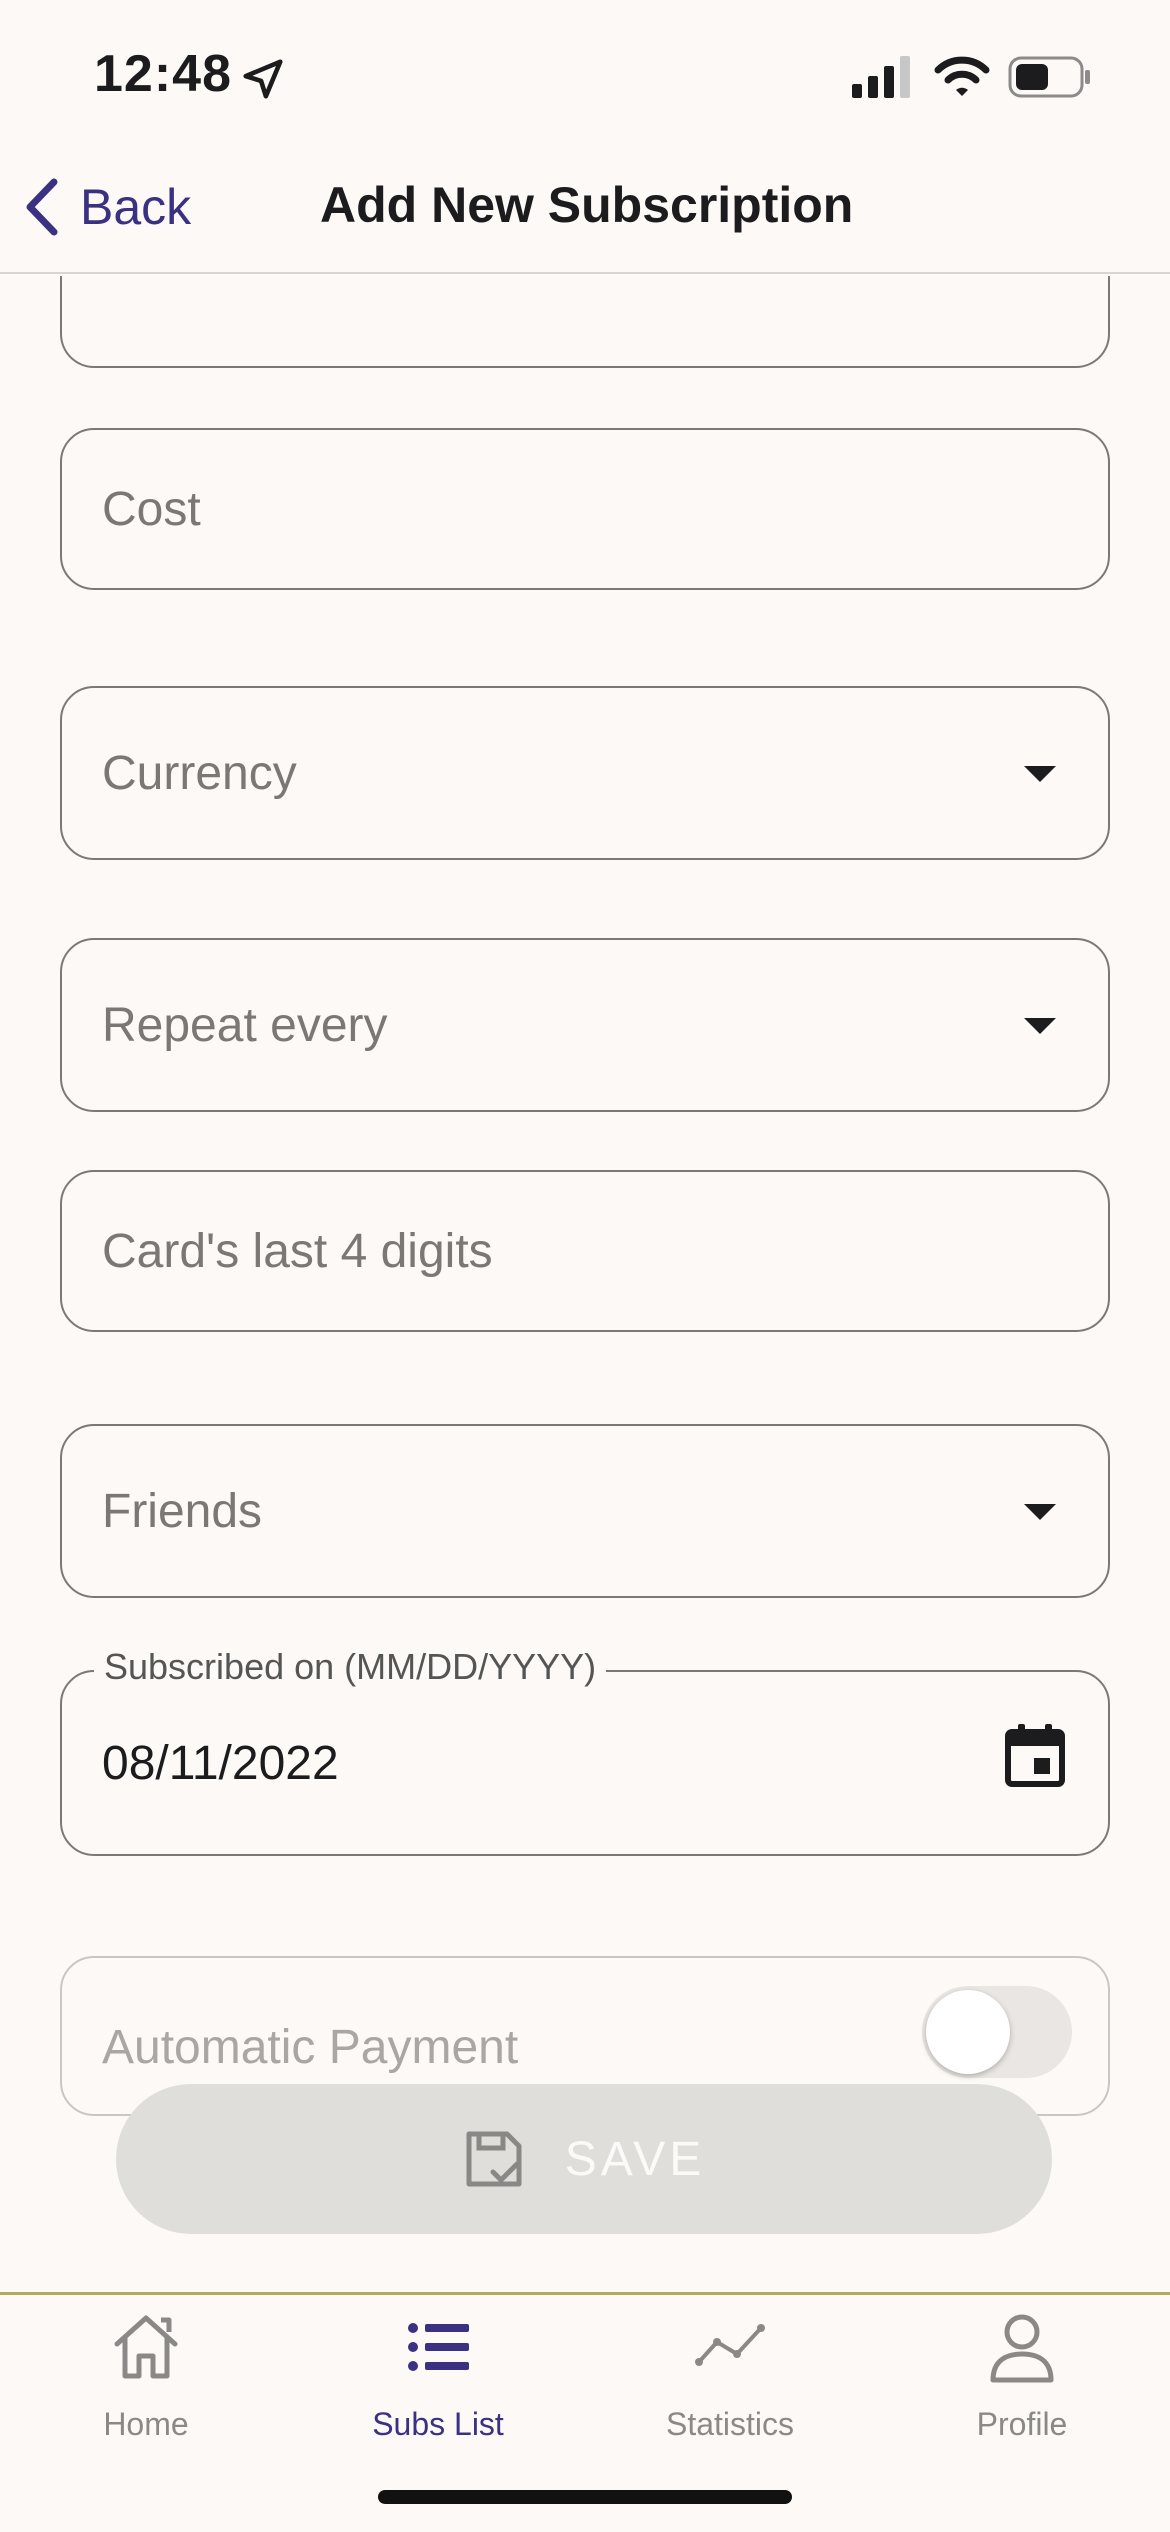 This screenshot has height=2532, width=1170. Describe the element at coordinates (1022, 2424) in the screenshot. I see `tab-profile-label: Profile` at that location.